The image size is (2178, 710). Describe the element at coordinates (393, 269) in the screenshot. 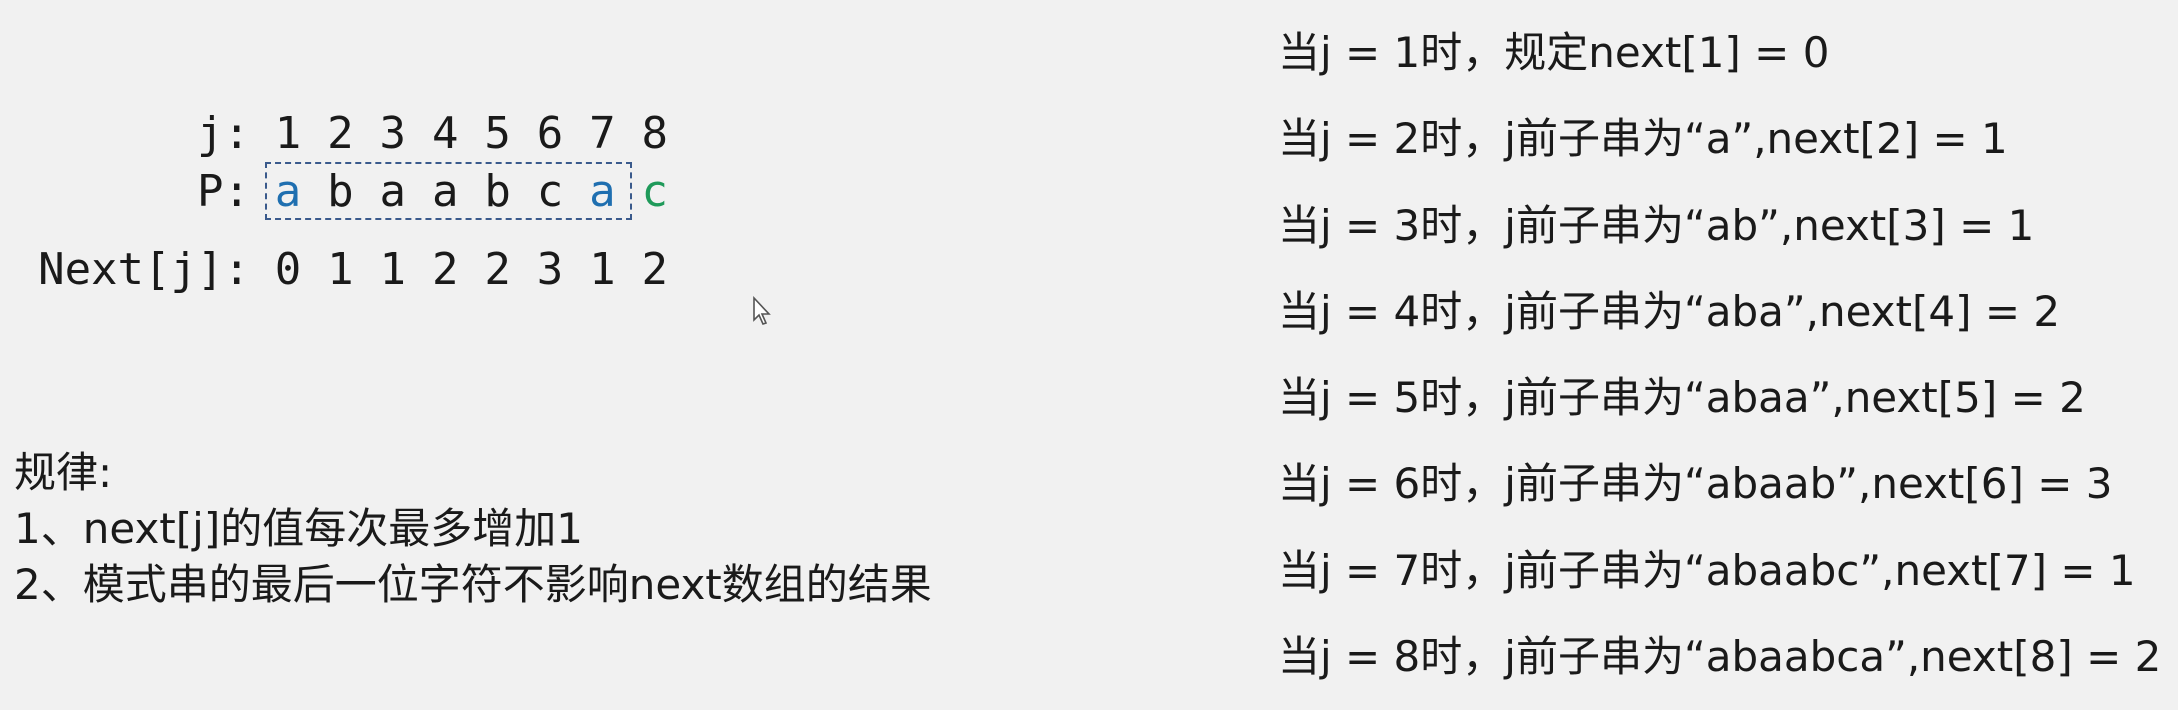

I see `next-cell-3: 1` at that location.